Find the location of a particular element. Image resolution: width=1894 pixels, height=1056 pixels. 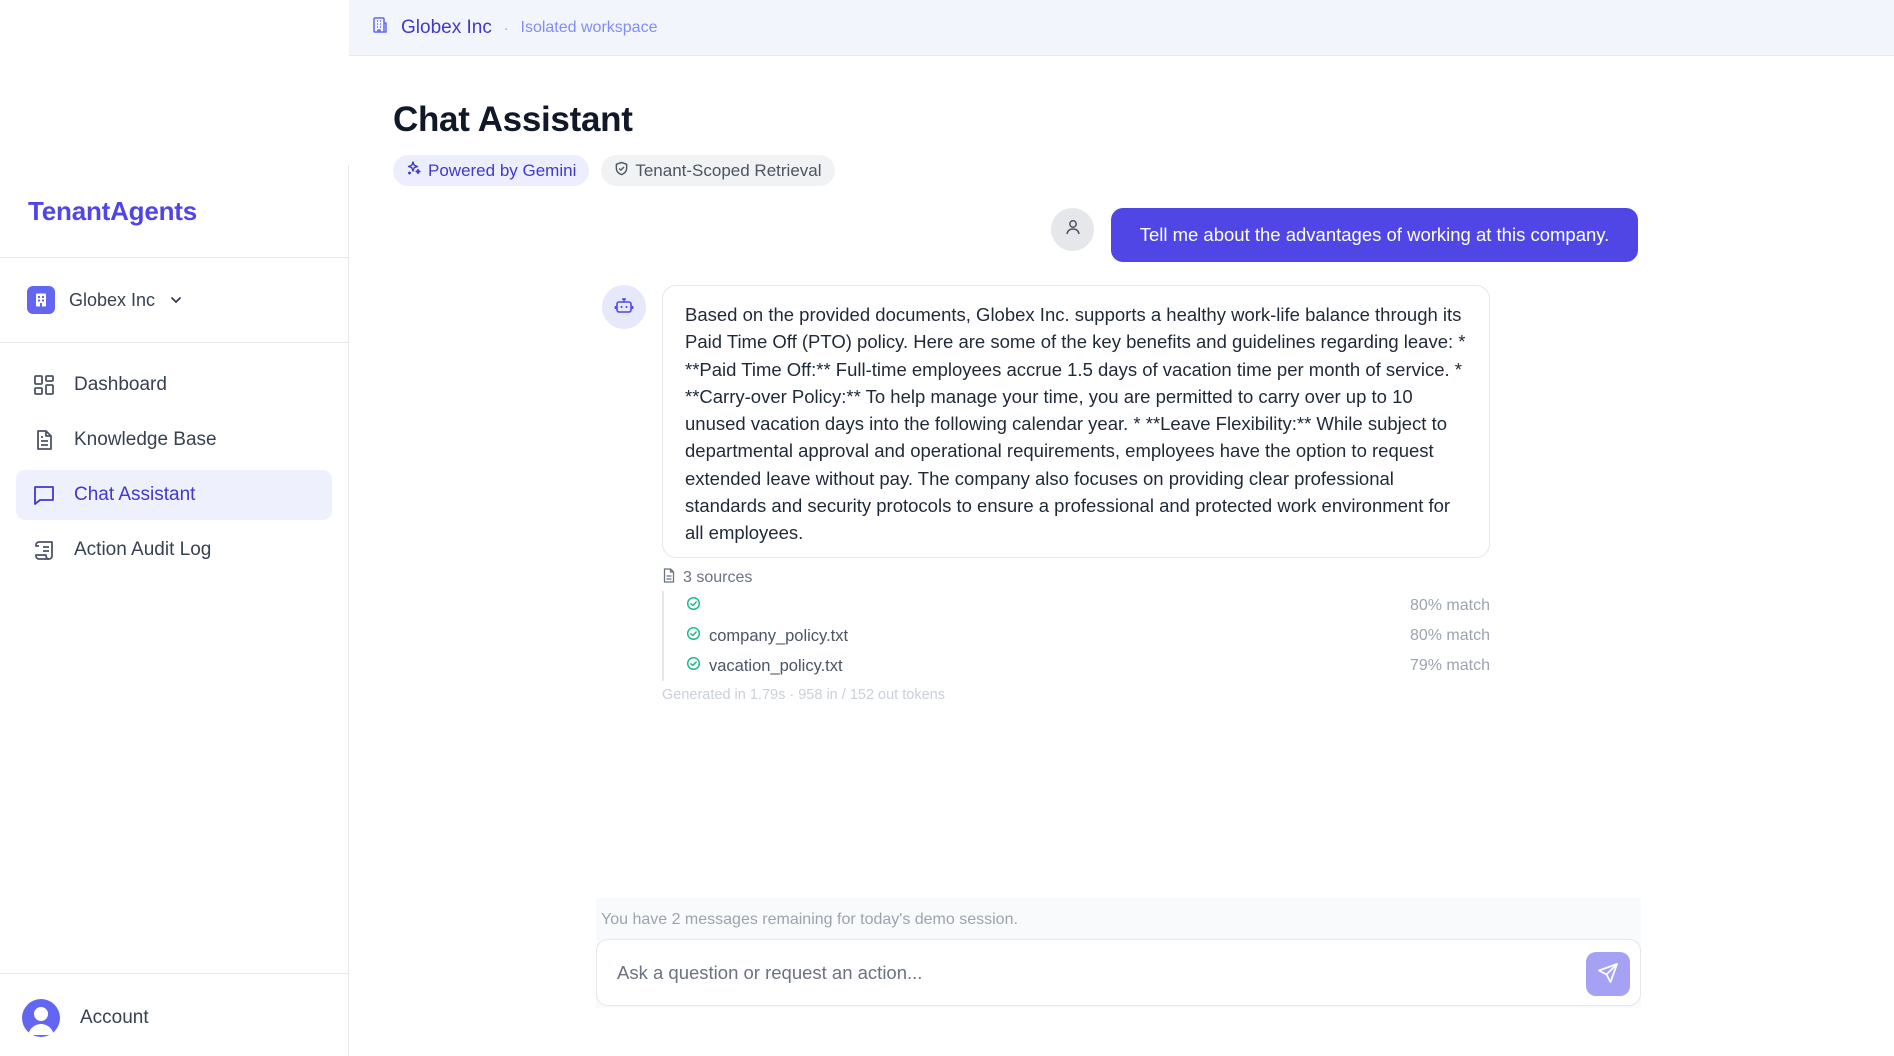

sources-count: 3 sources is located at coordinates (718, 577).